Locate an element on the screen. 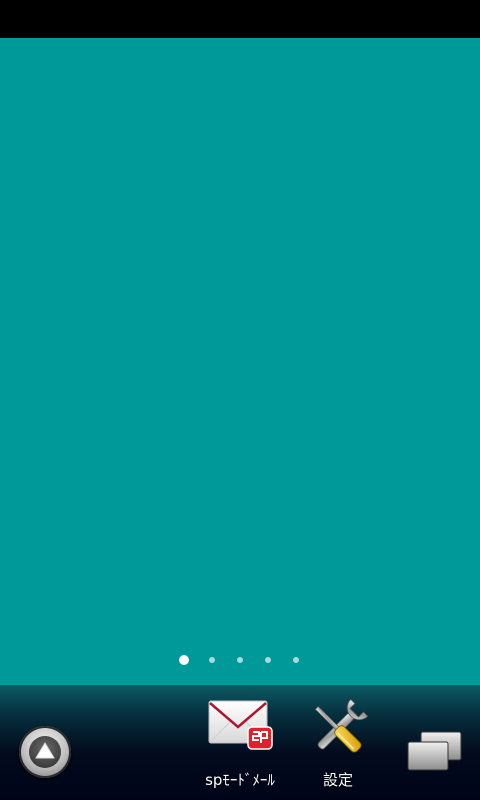  recent-windows-icon is located at coordinates (434, 754).